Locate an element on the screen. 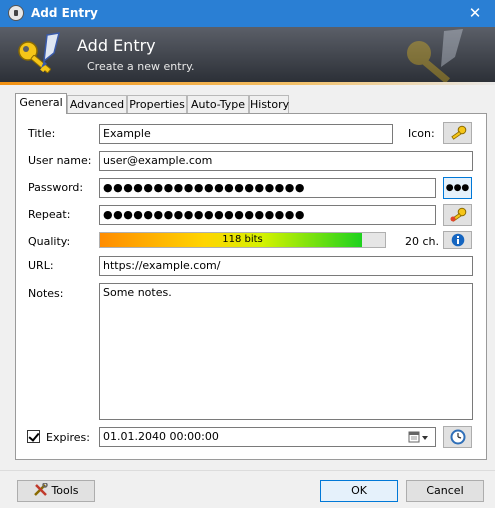  info-icon is located at coordinates (457, 240).